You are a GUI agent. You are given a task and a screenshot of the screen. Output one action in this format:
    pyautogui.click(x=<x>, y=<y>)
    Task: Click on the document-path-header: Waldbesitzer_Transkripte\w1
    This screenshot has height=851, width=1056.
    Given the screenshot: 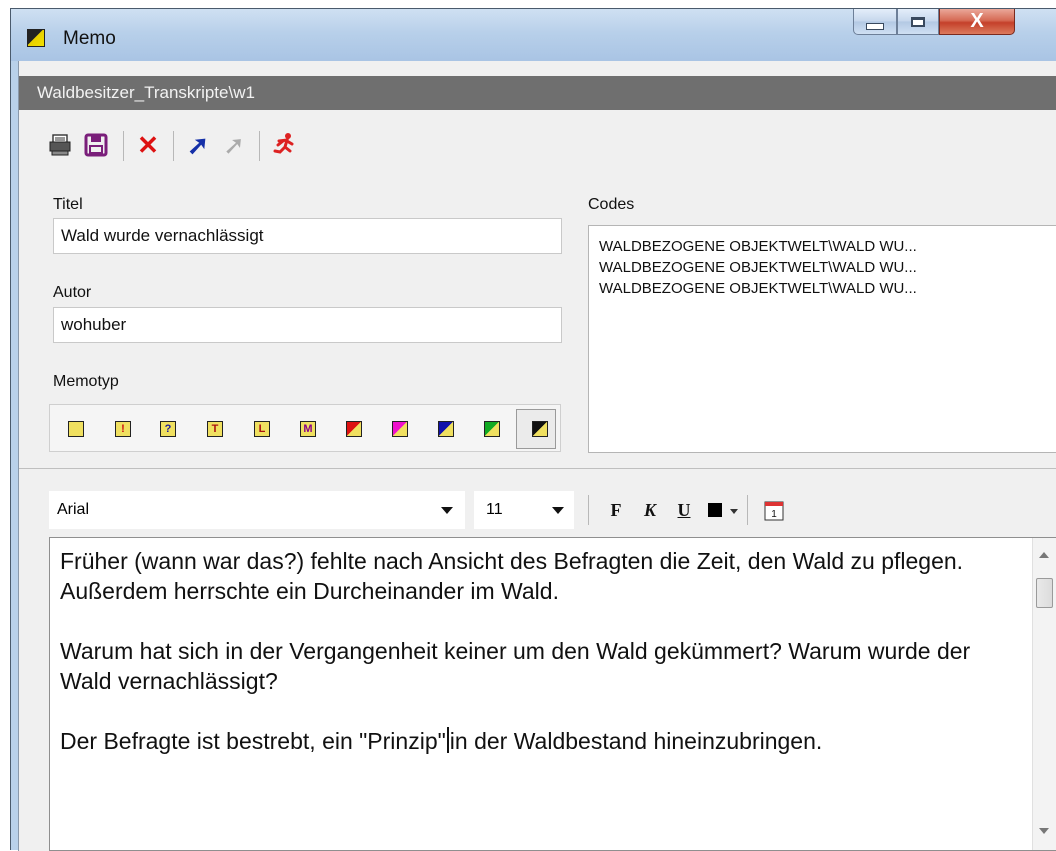 What is the action you would take?
    pyautogui.click(x=537, y=93)
    